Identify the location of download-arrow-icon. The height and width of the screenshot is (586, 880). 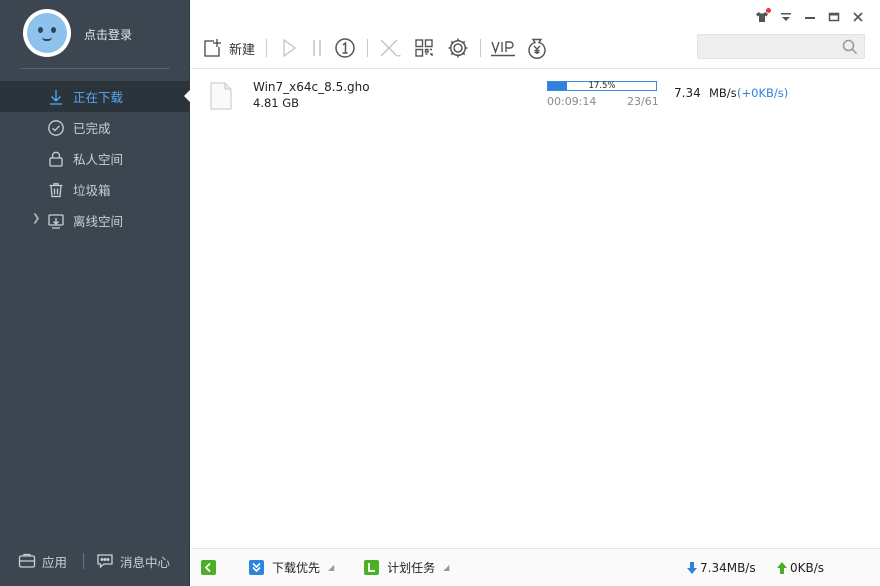
(56, 97).